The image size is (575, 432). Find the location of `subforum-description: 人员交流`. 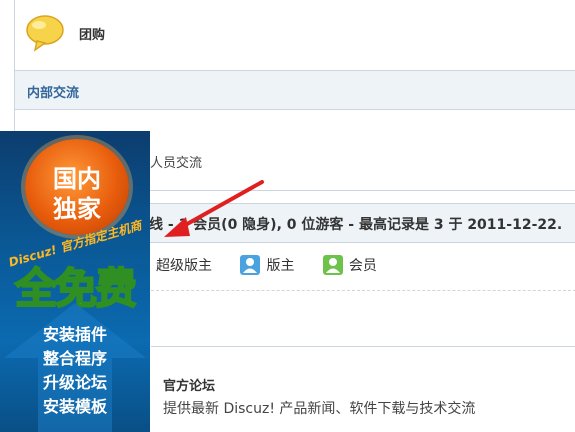

subforum-description: 人员交流 is located at coordinates (176, 163).